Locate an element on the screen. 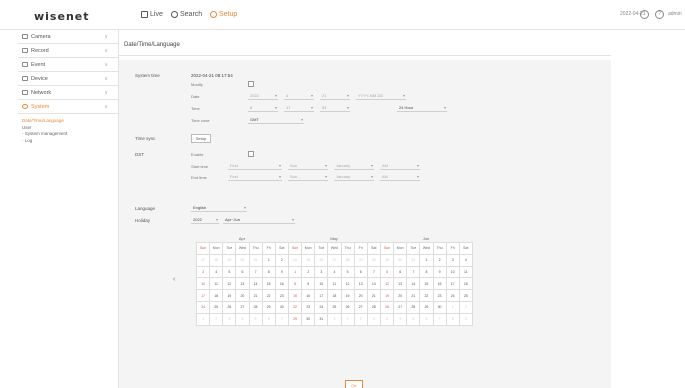 This screenshot has height=388, width=685. day-select: 21 is located at coordinates (335, 96).